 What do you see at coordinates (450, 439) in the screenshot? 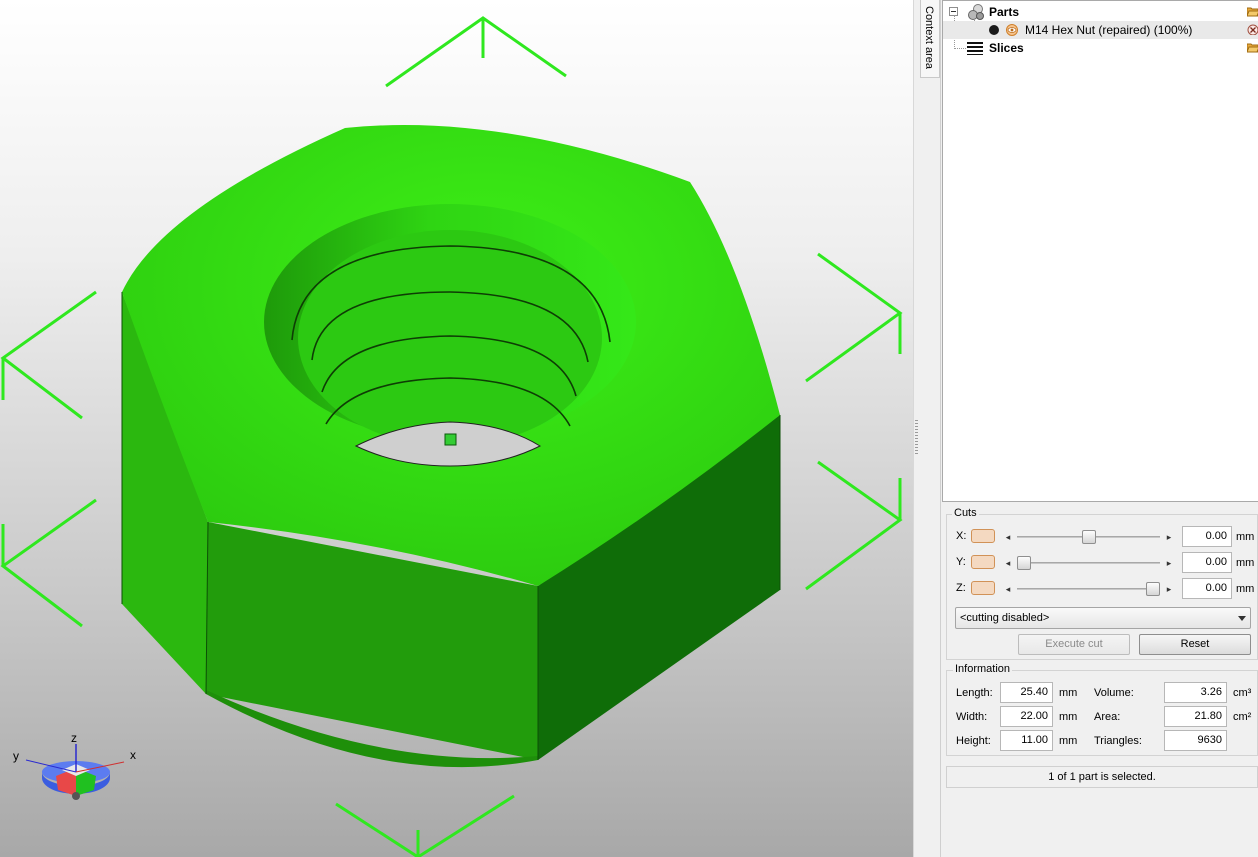
I see `pivot-handle` at bounding box center [450, 439].